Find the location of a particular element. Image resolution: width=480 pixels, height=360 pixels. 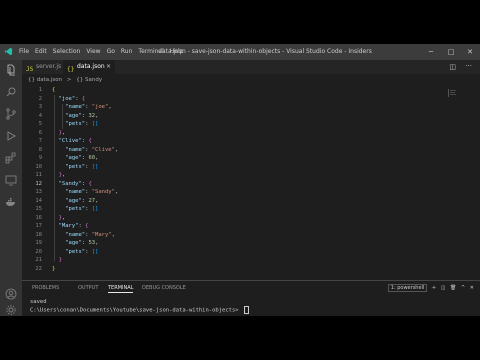

settings-gear-icon is located at coordinates (11, 310).